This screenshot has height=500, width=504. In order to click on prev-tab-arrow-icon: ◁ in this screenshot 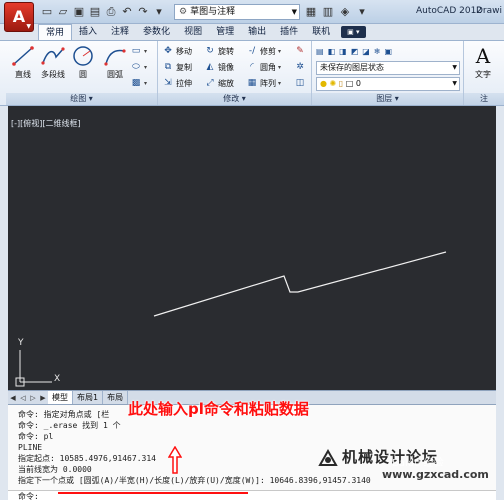, I will do `click(23, 398)`.